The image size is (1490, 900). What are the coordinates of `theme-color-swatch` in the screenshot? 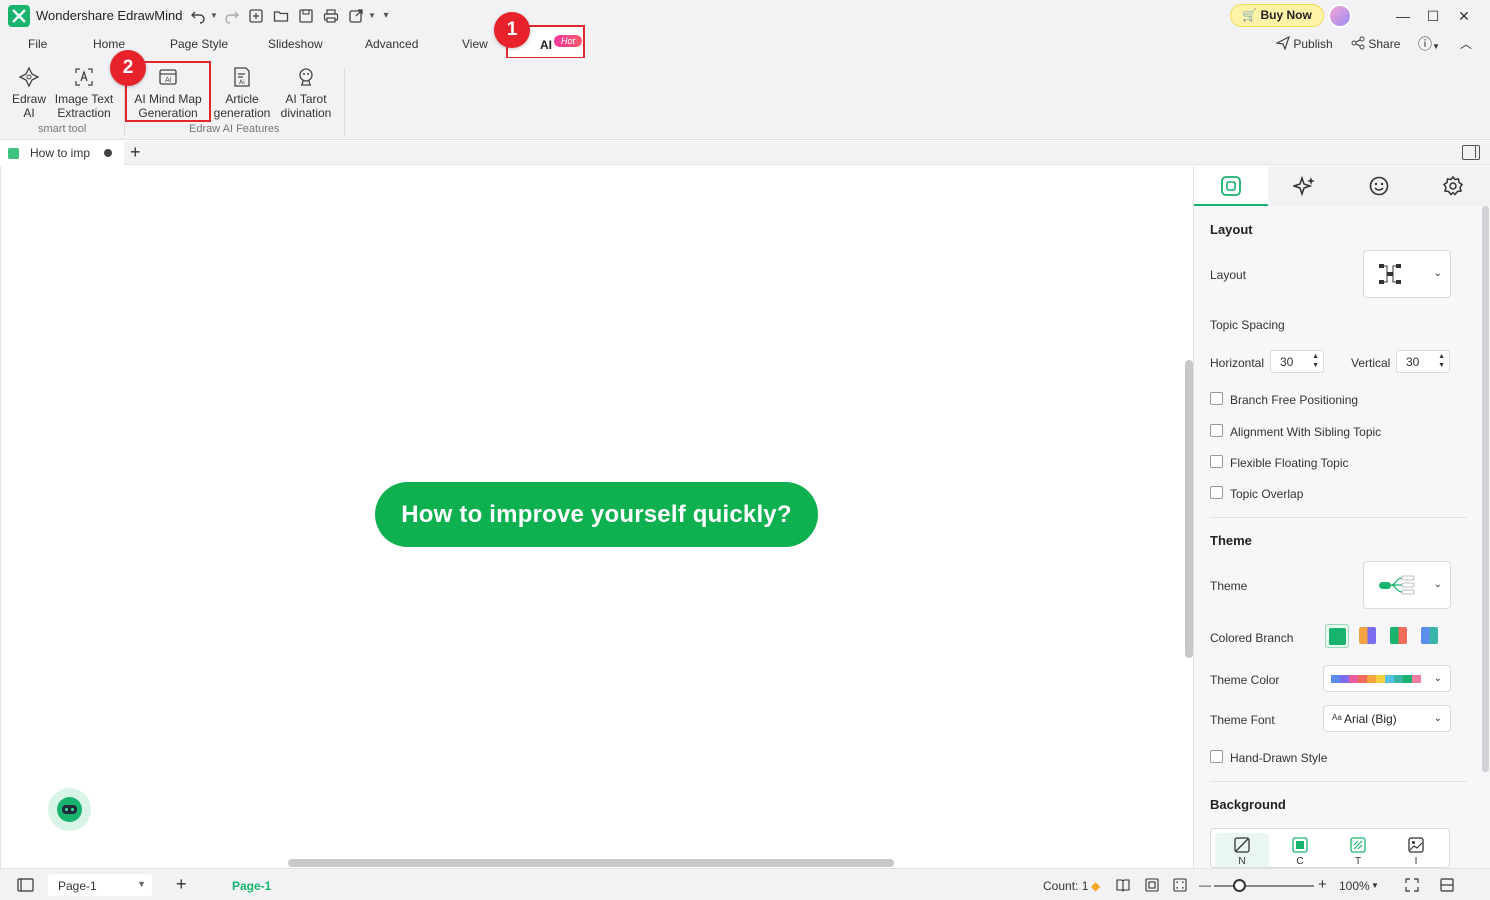 It's located at (1335, 679).